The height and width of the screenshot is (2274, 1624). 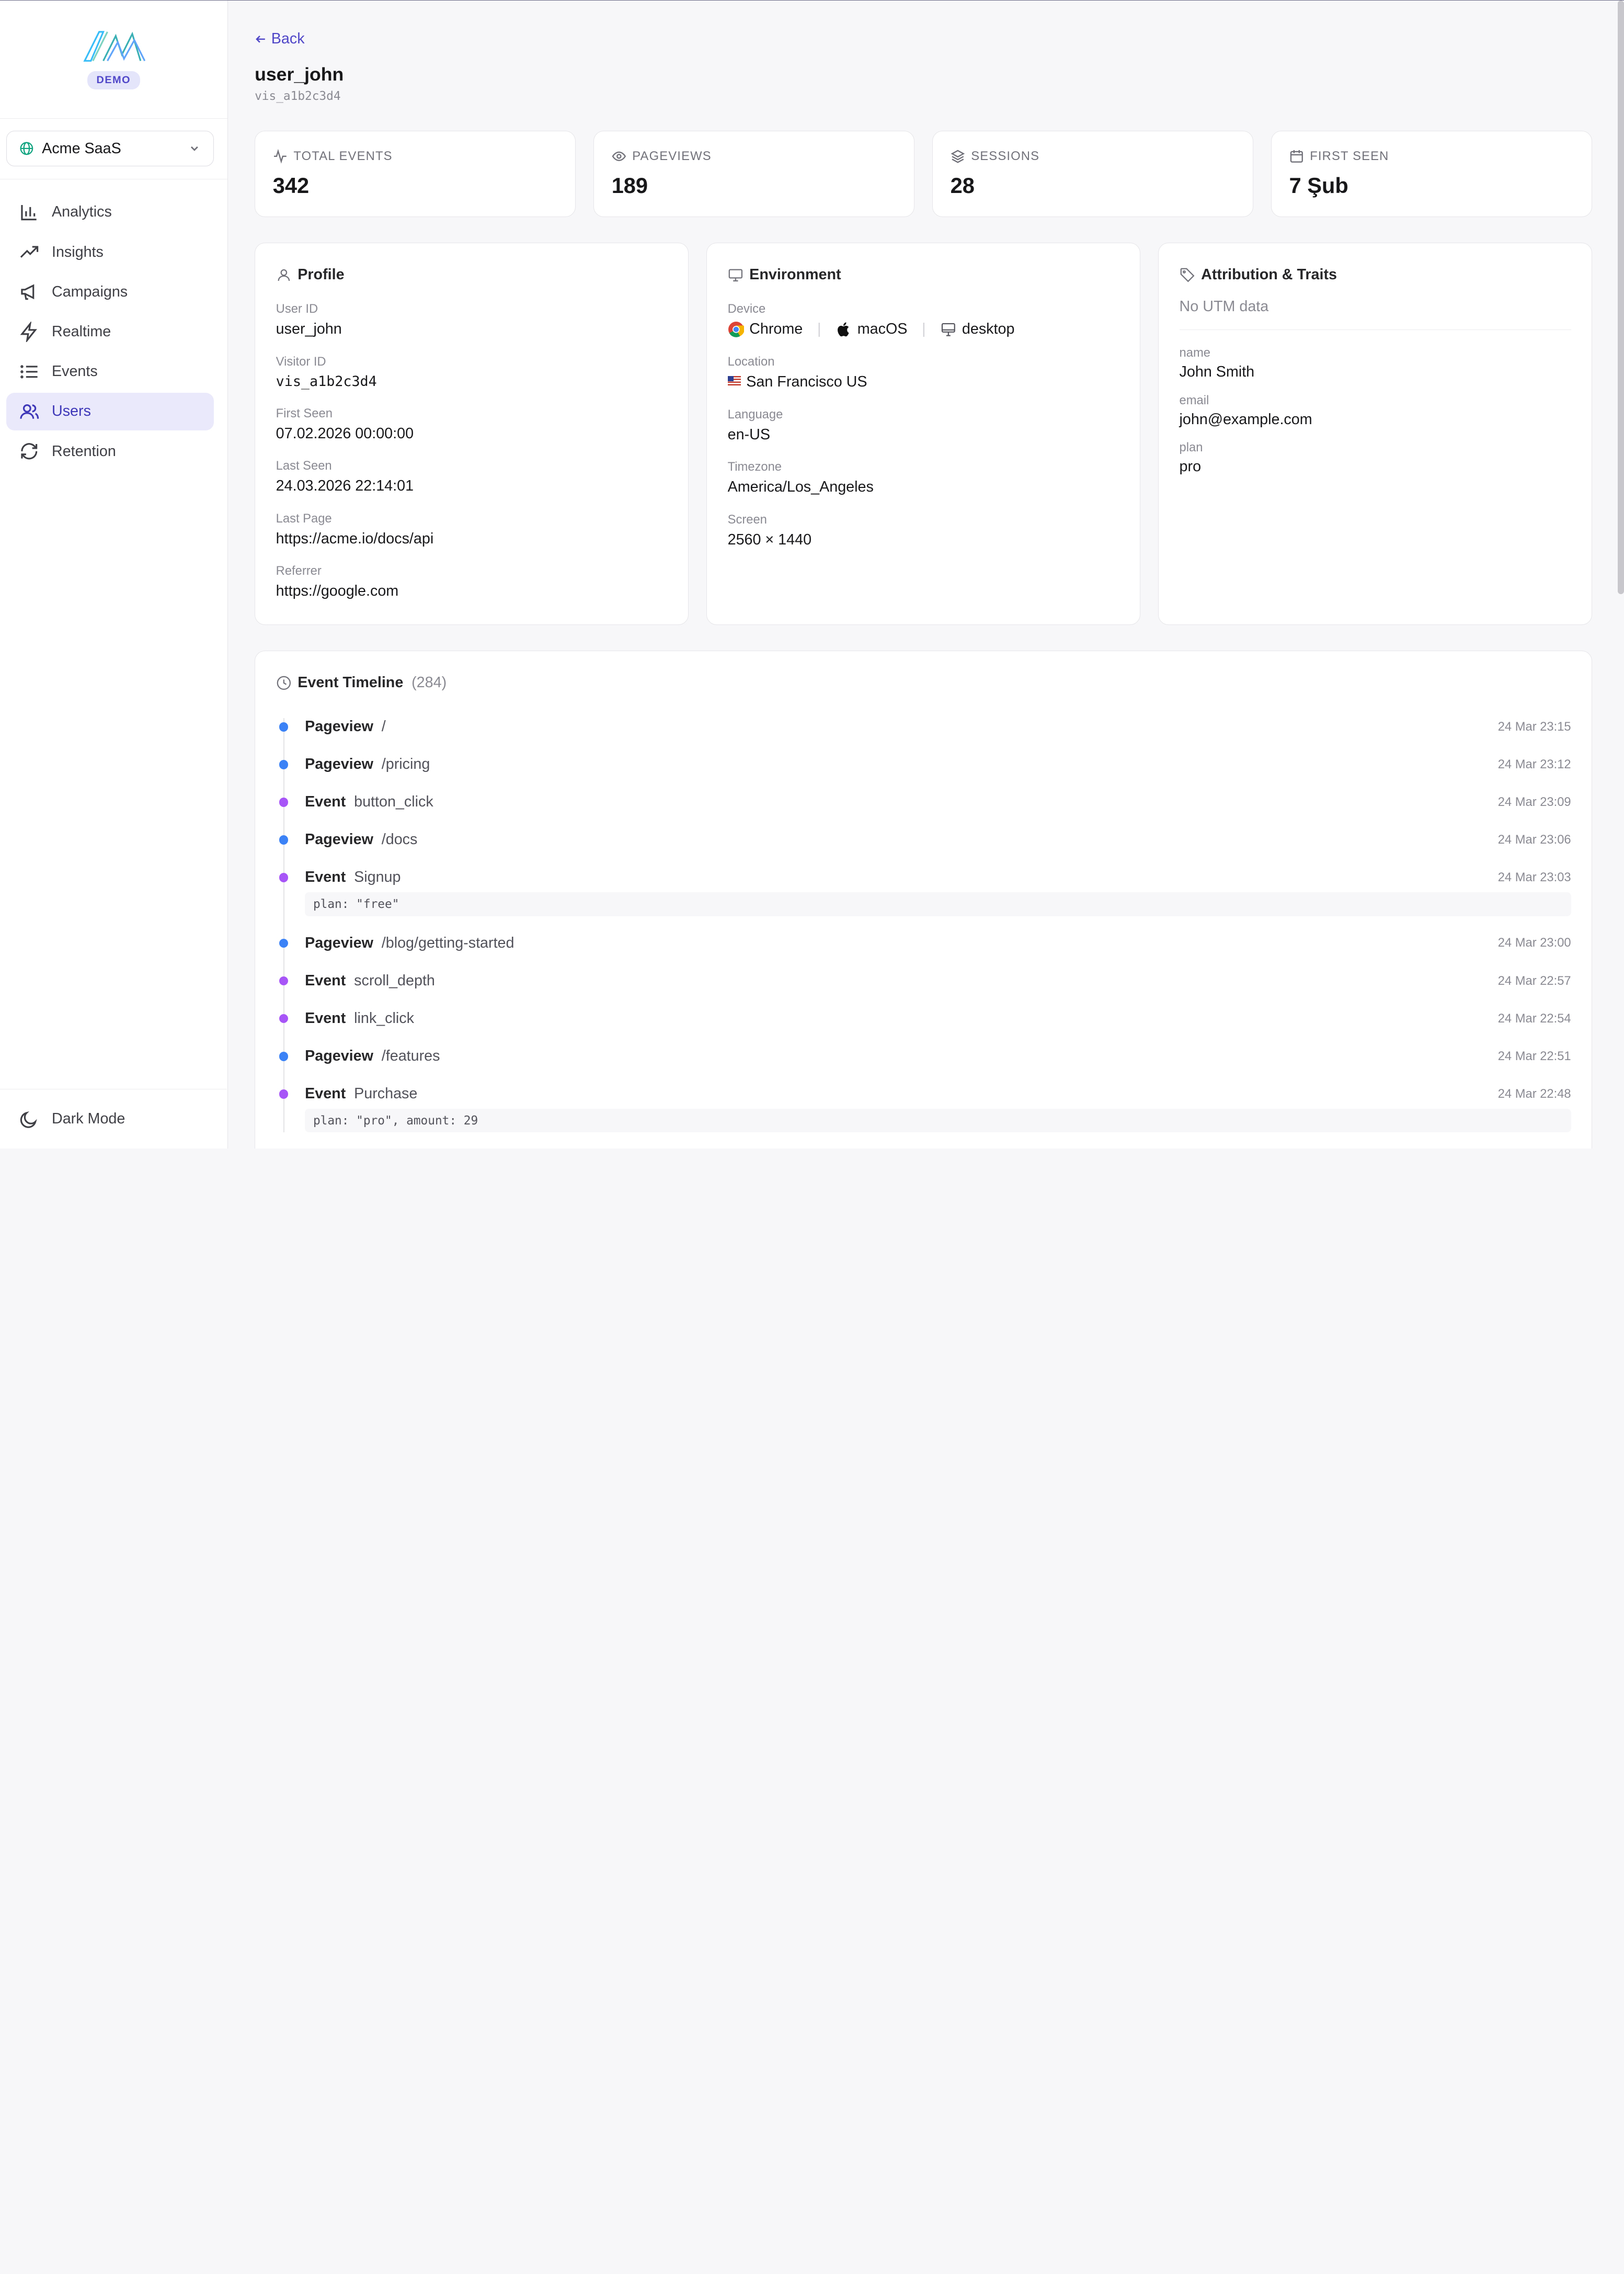 What do you see at coordinates (29, 411) in the screenshot?
I see `users-icon` at bounding box center [29, 411].